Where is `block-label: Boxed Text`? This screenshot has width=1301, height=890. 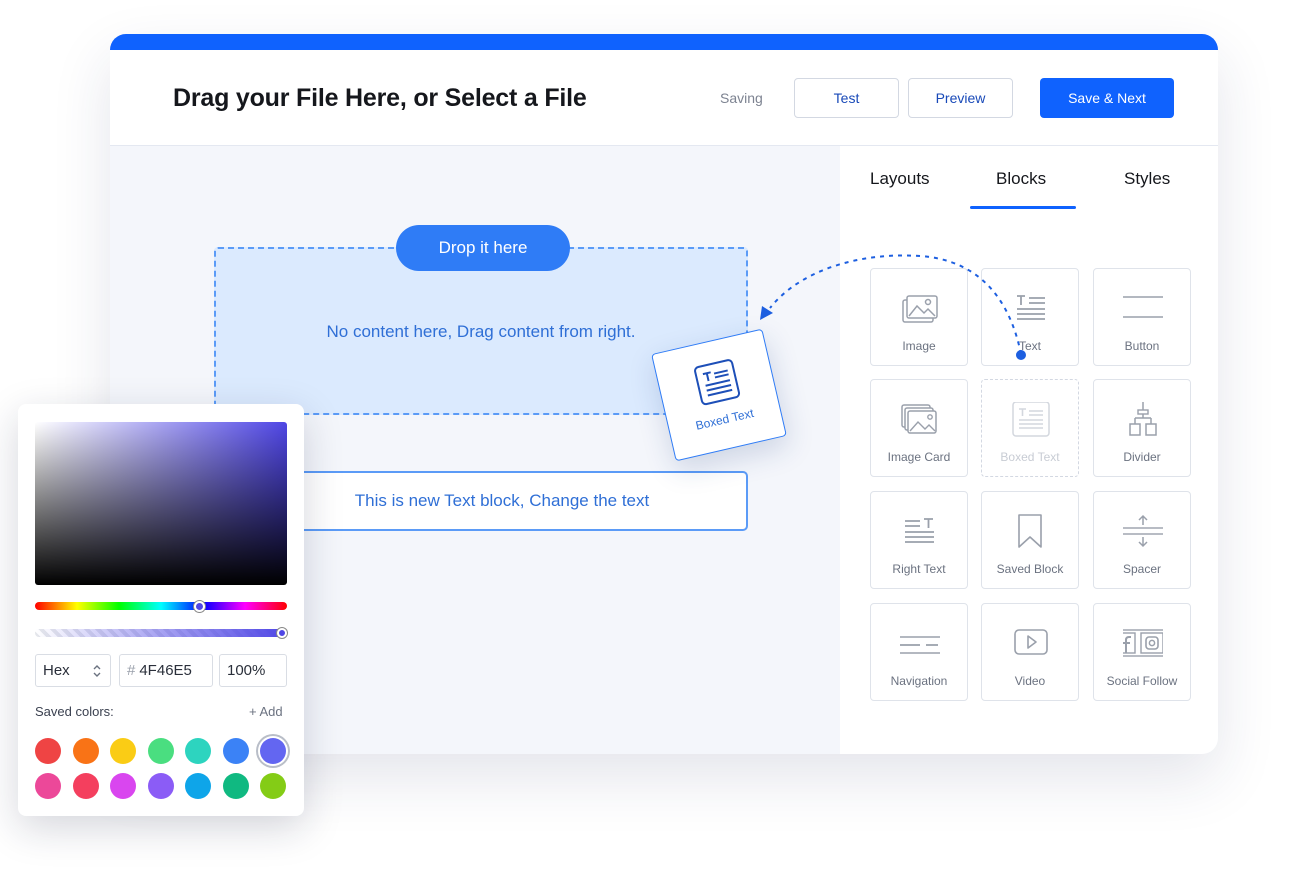
block-label: Boxed Text is located at coordinates (1030, 457).